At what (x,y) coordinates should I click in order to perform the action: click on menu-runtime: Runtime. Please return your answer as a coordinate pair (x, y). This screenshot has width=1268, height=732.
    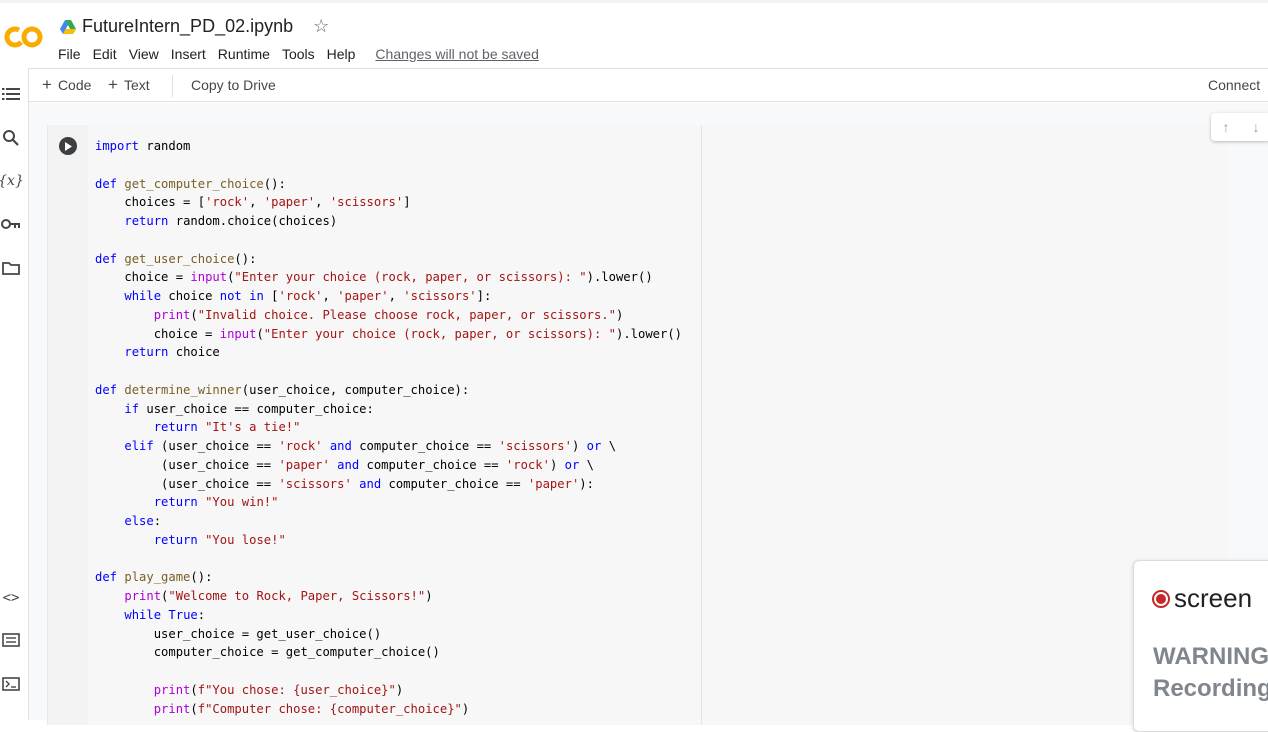
    Looking at the image, I should click on (247, 54).